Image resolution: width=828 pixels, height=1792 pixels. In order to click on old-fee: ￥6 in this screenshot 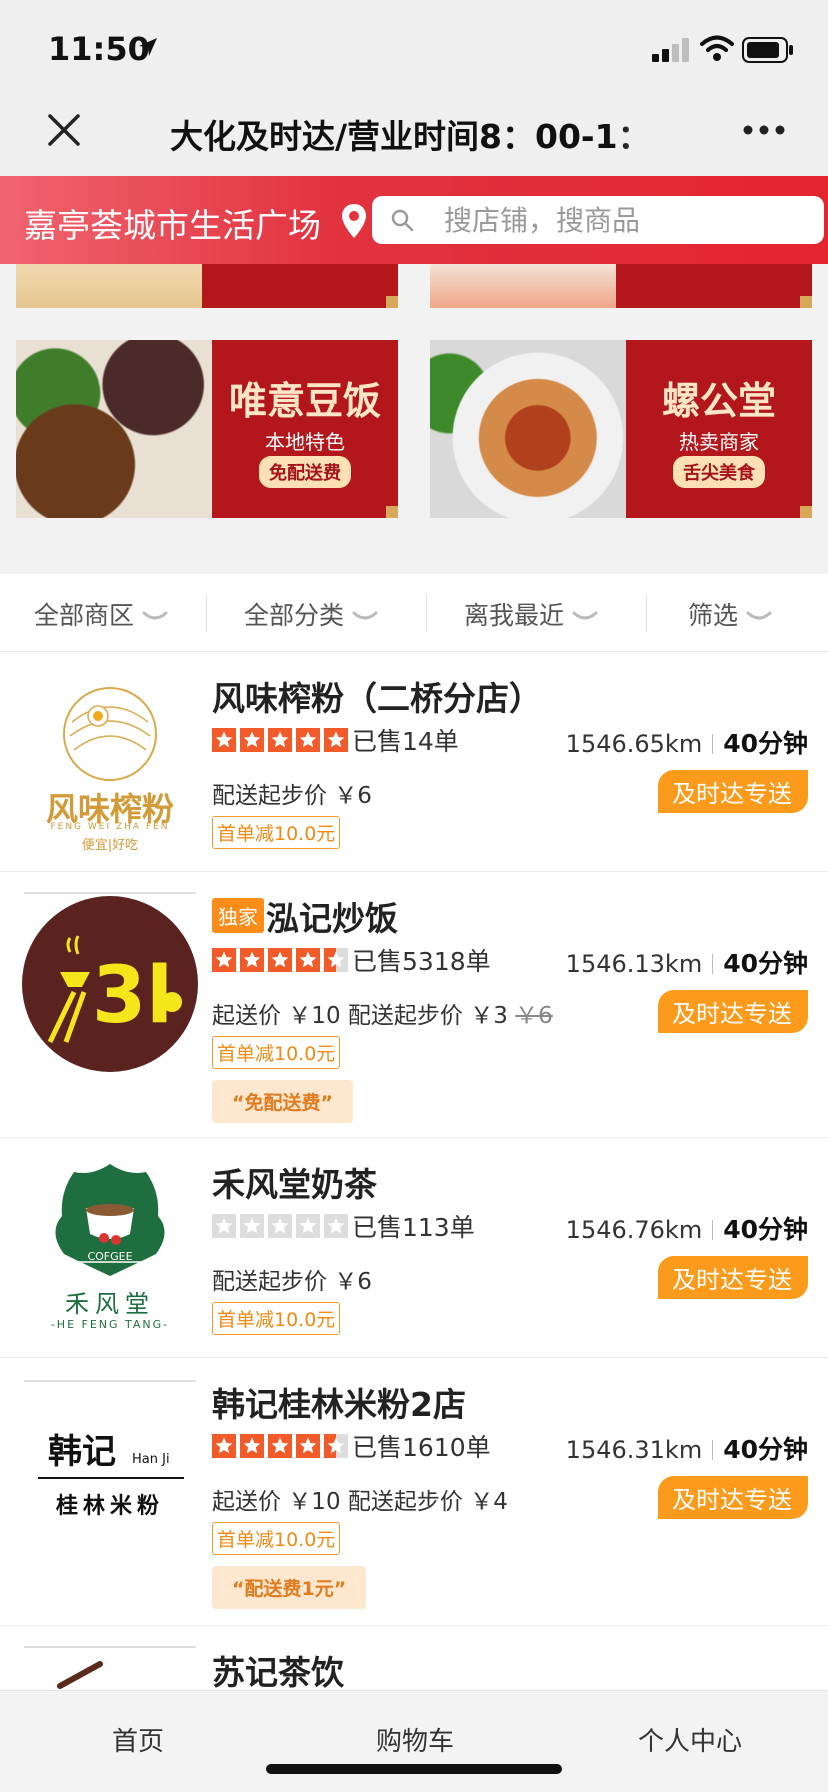, I will do `click(534, 1016)`.